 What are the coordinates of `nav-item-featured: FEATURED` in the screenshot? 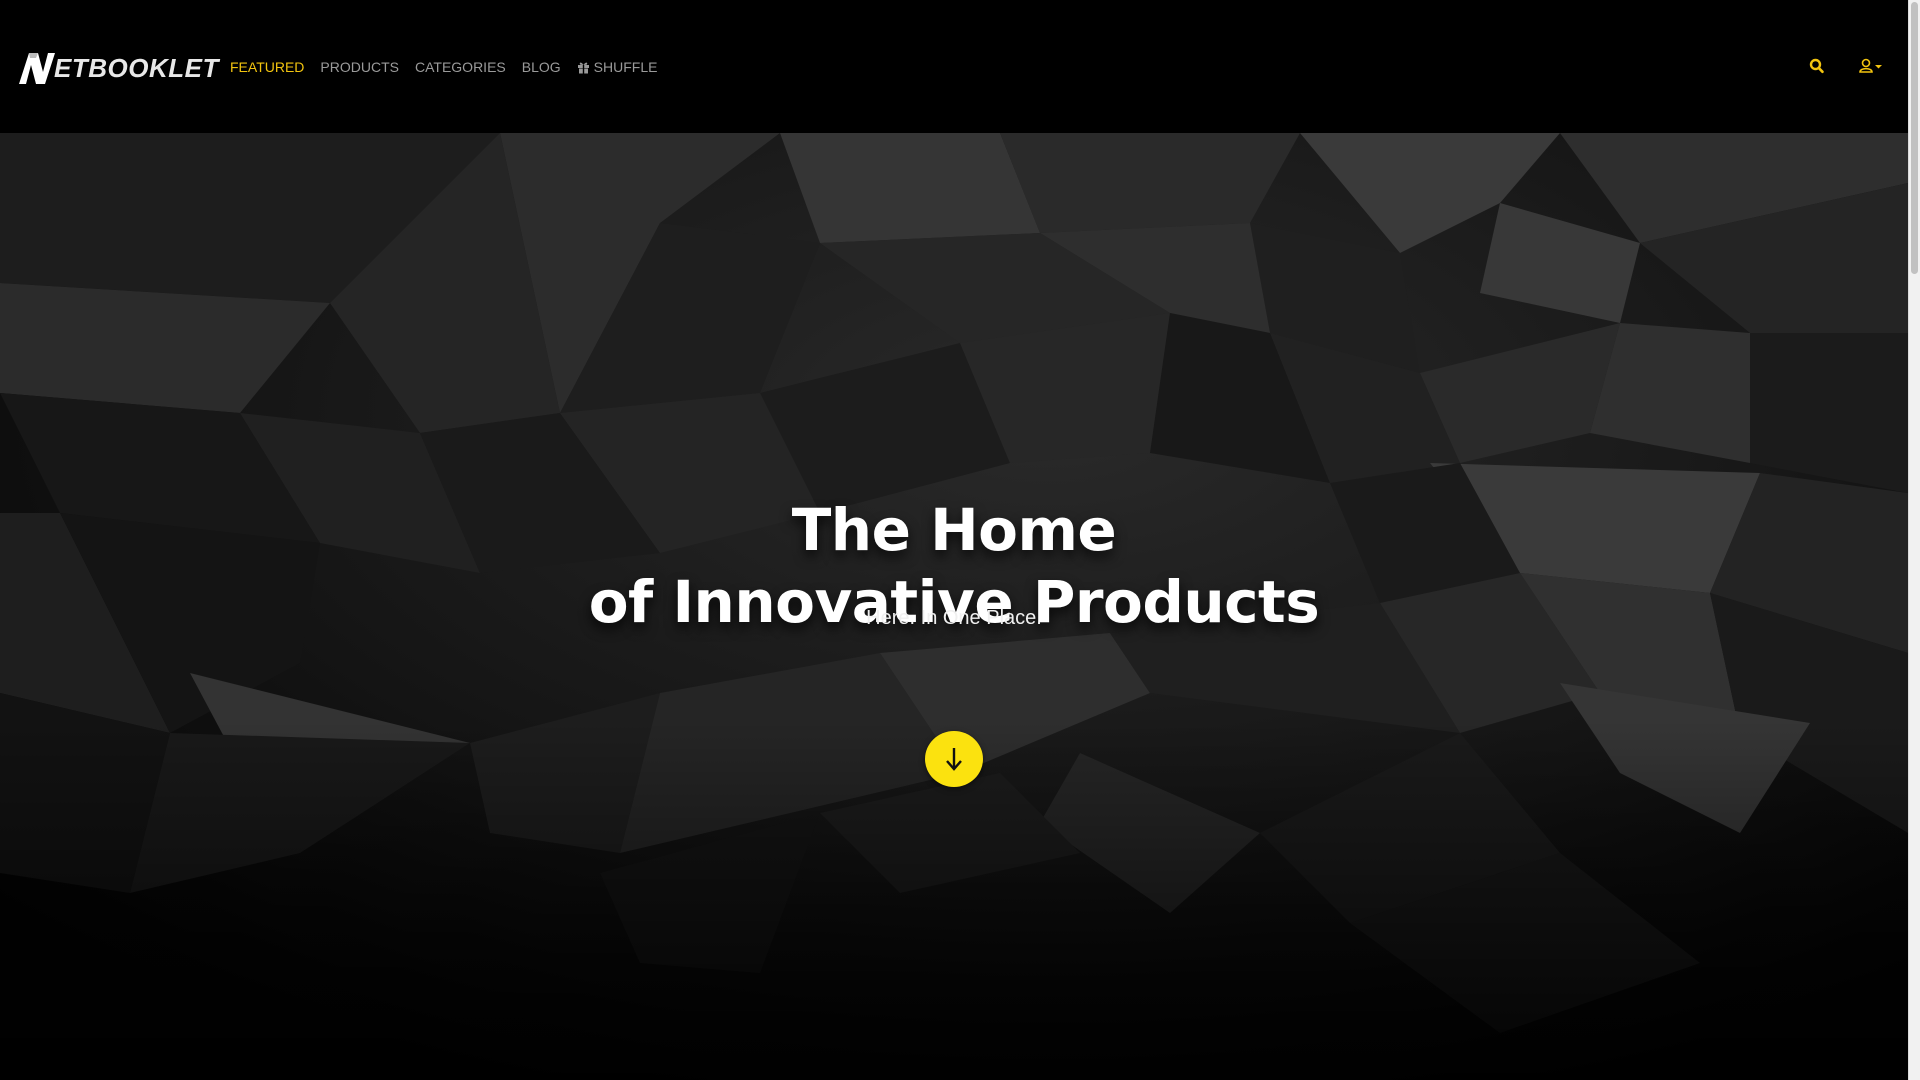 It's located at (267, 67).